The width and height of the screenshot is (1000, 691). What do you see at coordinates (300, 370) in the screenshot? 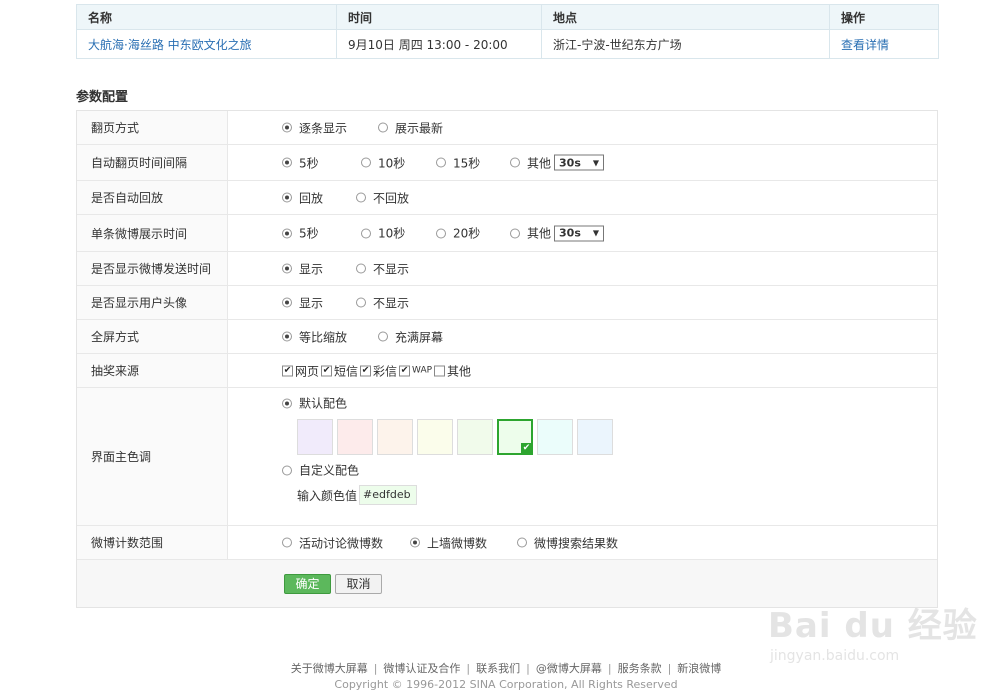
I see `checkbox-web: ✔ 网页` at bounding box center [300, 370].